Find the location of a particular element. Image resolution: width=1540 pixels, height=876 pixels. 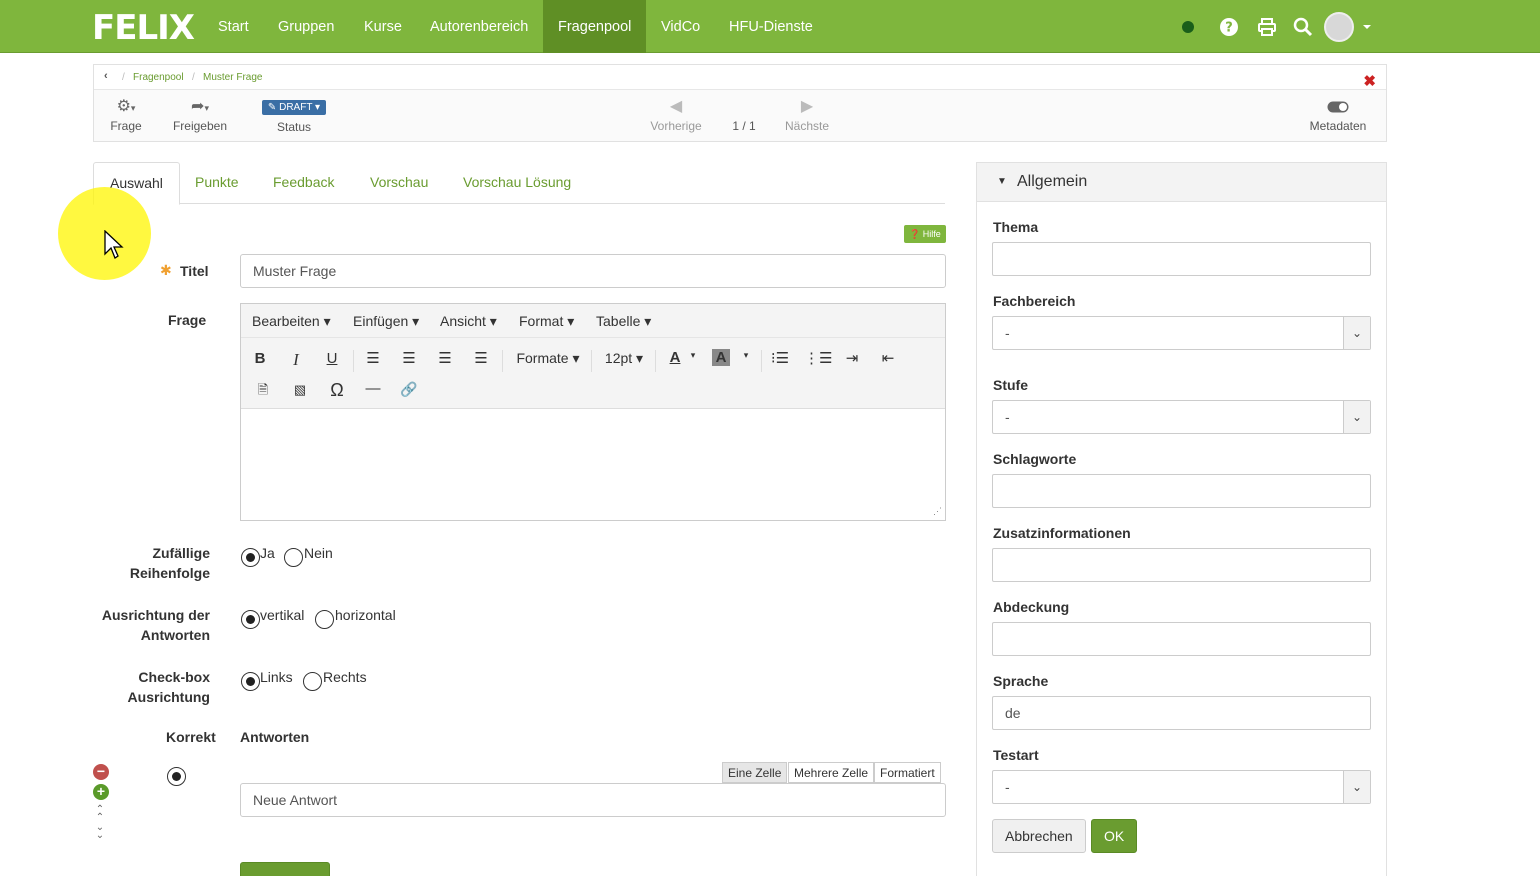

frage-menu-button: ⚙▾ Frage is located at coordinates (126, 115).